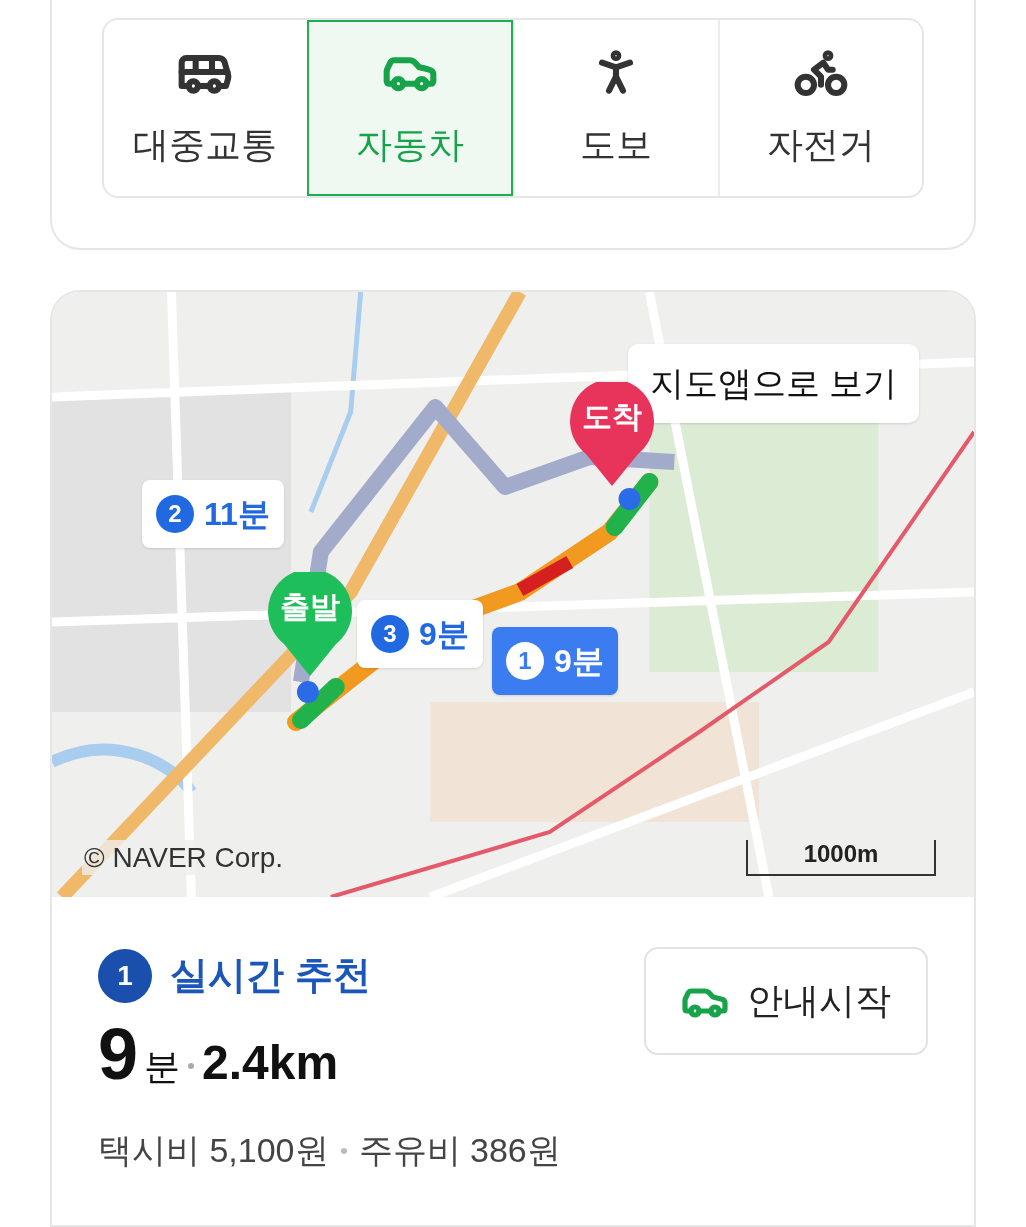 This screenshot has height=1227, width=1026. I want to click on route-time-label: 3 9분, so click(420, 634).